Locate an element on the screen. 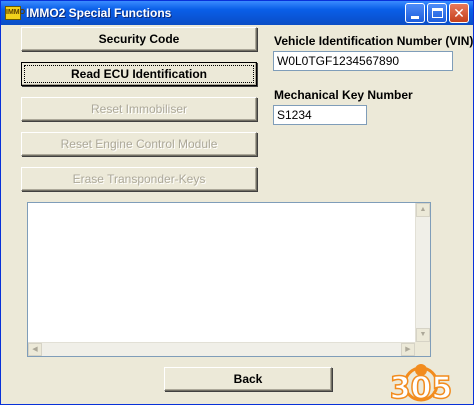 The width and height of the screenshot is (474, 405). minimize-icon is located at coordinates (415, 17).